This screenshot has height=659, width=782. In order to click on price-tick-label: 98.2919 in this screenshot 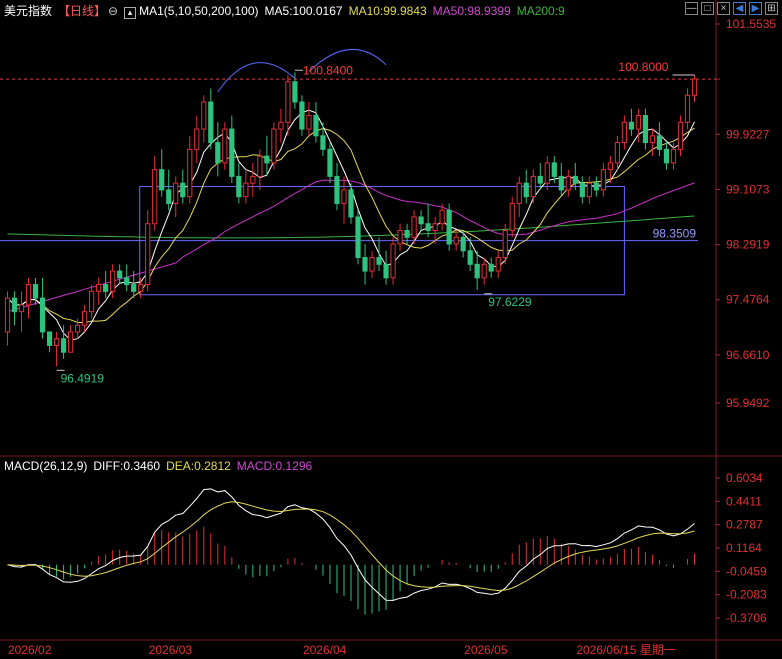, I will do `click(748, 245)`.